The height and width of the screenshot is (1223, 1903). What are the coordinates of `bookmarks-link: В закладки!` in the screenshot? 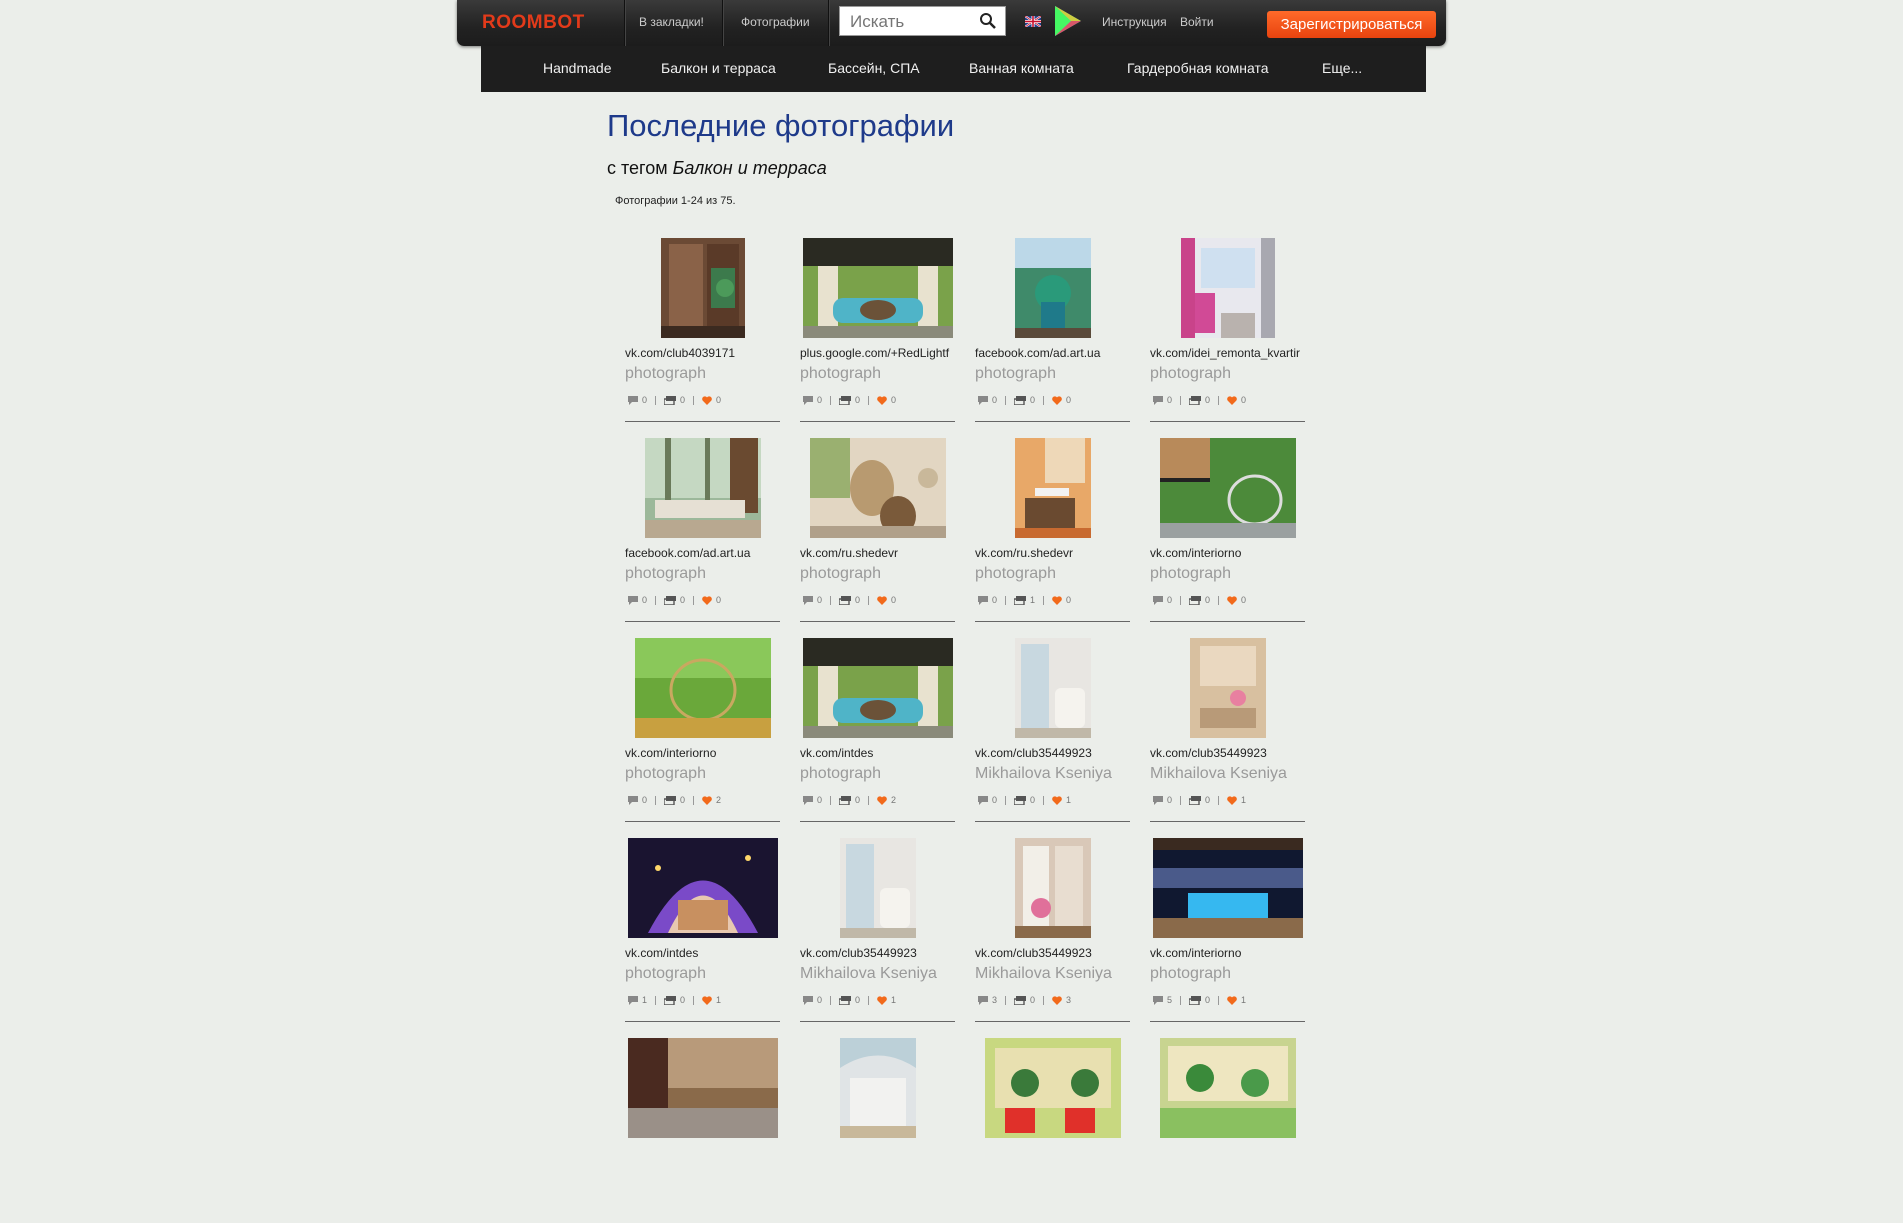 It's located at (671, 22).